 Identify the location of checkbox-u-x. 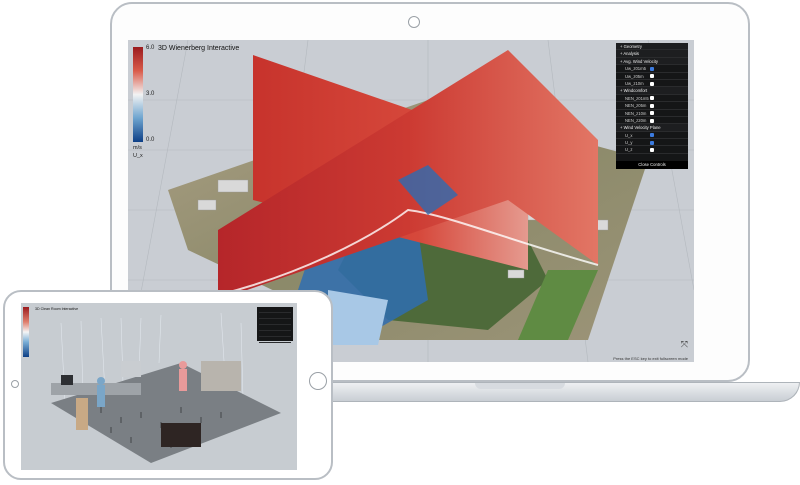
(652, 135).